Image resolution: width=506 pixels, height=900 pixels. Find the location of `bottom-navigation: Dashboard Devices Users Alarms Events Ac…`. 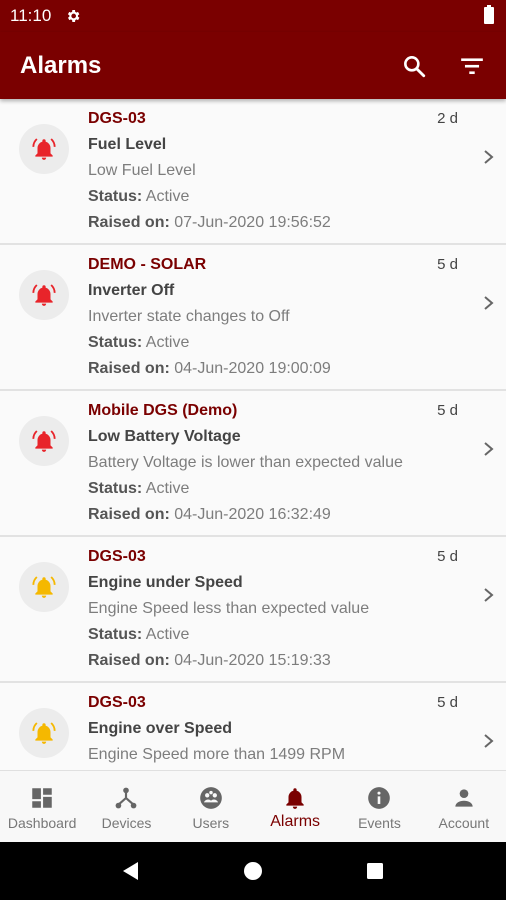

bottom-navigation: Dashboard Devices Users Alarms Events Ac… is located at coordinates (253, 806).